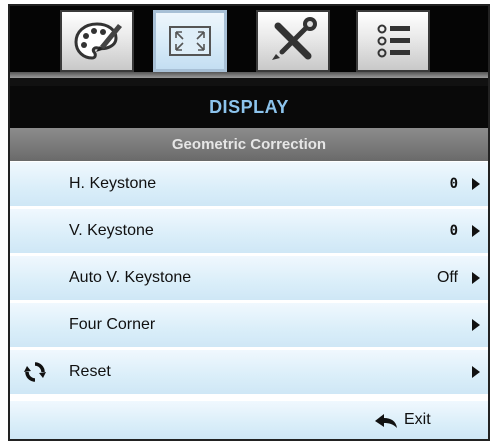 The height and width of the screenshot is (445, 496). I want to click on list-menu-icon, so click(393, 41).